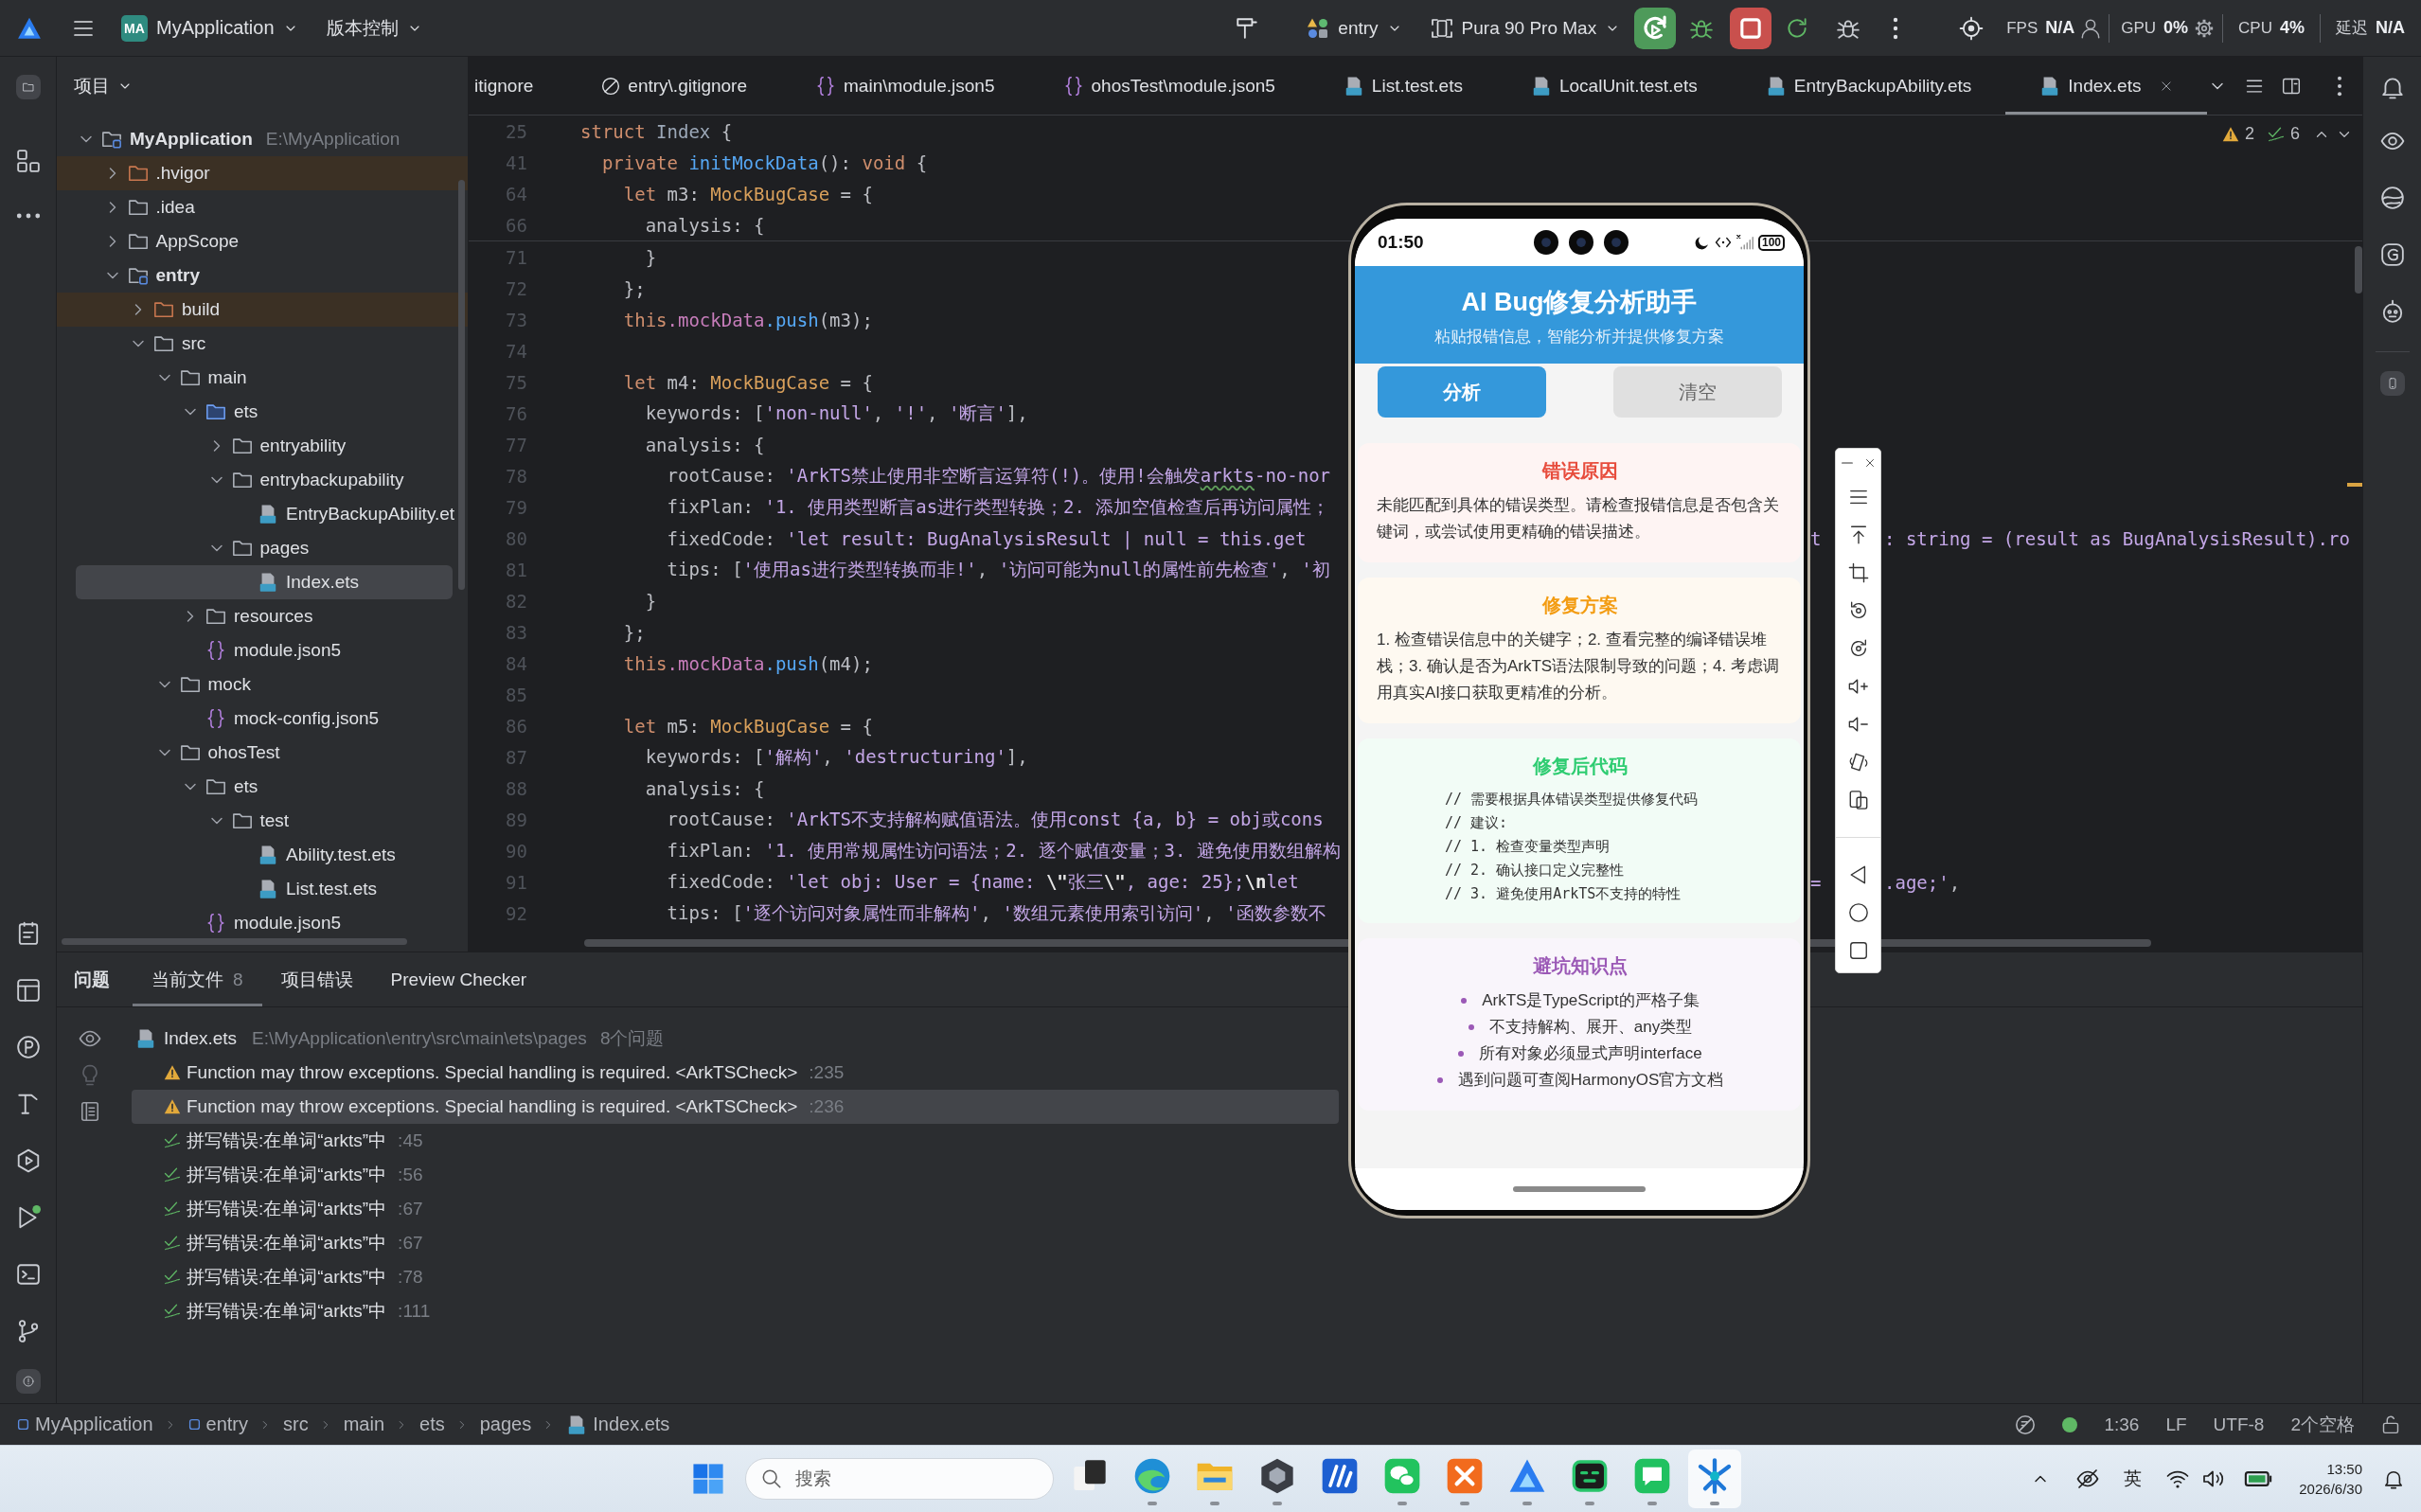 This screenshot has height=1512, width=2421. I want to click on editor-tab: main\module.json5, so click(905, 86).